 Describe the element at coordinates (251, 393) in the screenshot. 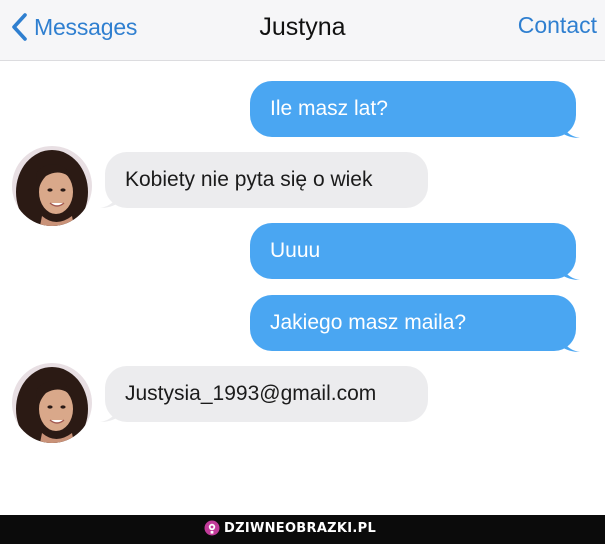

I see `message-text: Justysia_1993@gmail.com` at that location.